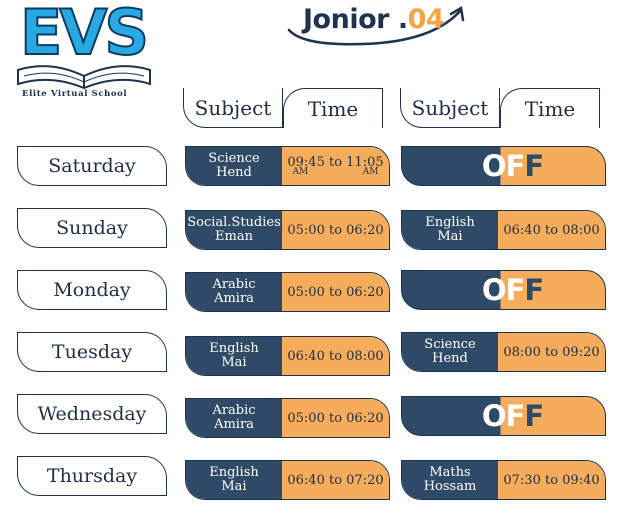  I want to click on title-text: Jonior .04, so click(374, 19).